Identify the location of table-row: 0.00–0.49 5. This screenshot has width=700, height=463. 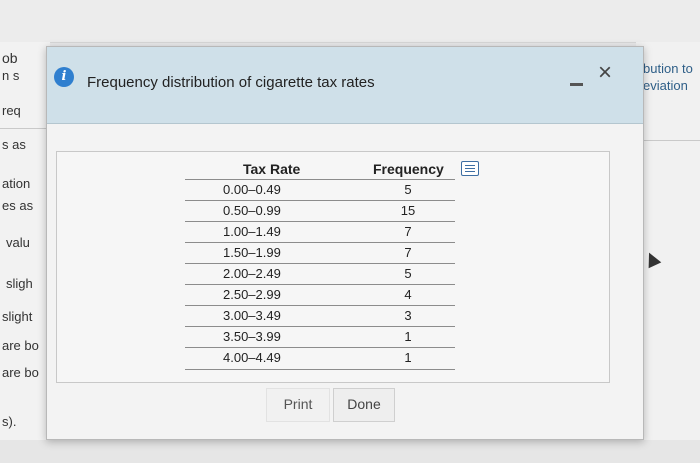
(320, 190).